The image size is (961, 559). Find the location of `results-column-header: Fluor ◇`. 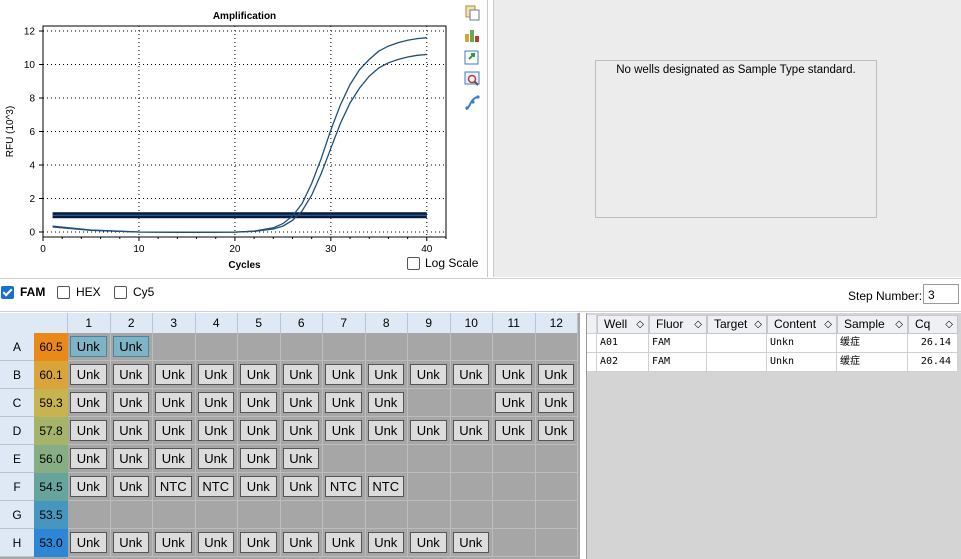

results-column-header: Fluor ◇ is located at coordinates (678, 324).